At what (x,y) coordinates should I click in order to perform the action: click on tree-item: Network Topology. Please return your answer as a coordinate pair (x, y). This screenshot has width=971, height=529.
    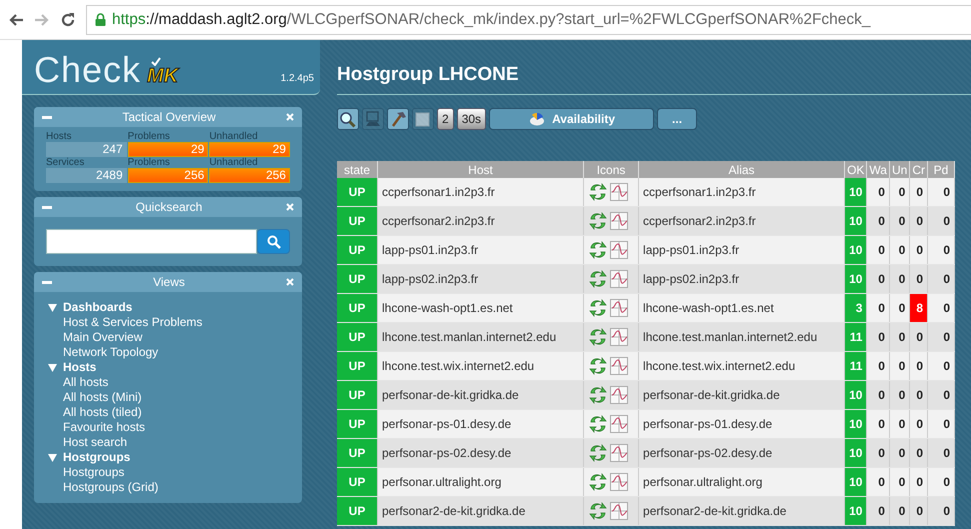
    Looking at the image, I should click on (176, 352).